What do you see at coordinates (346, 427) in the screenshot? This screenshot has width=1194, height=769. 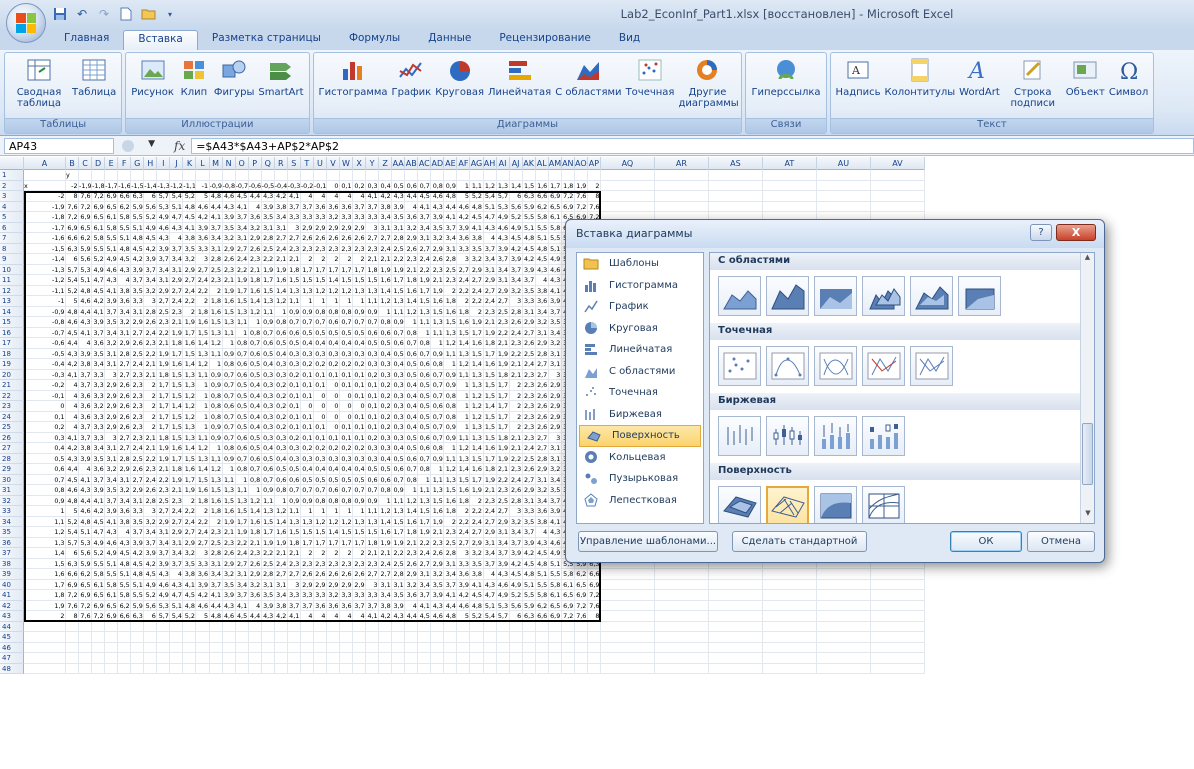 I see `cell-W25: 0,1` at bounding box center [346, 427].